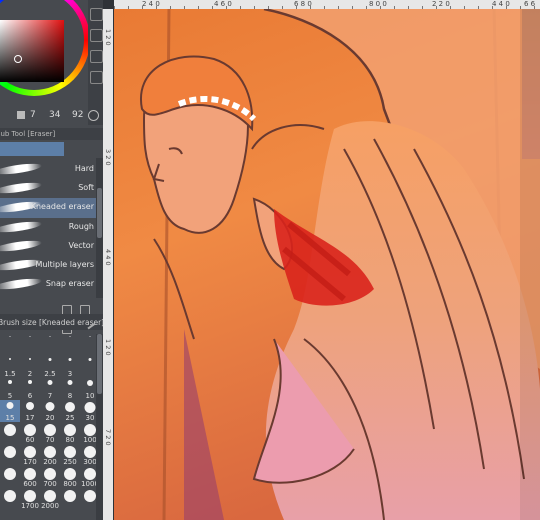 This screenshot has height=520, width=540. I want to click on color-picker-cursor, so click(18, 59).